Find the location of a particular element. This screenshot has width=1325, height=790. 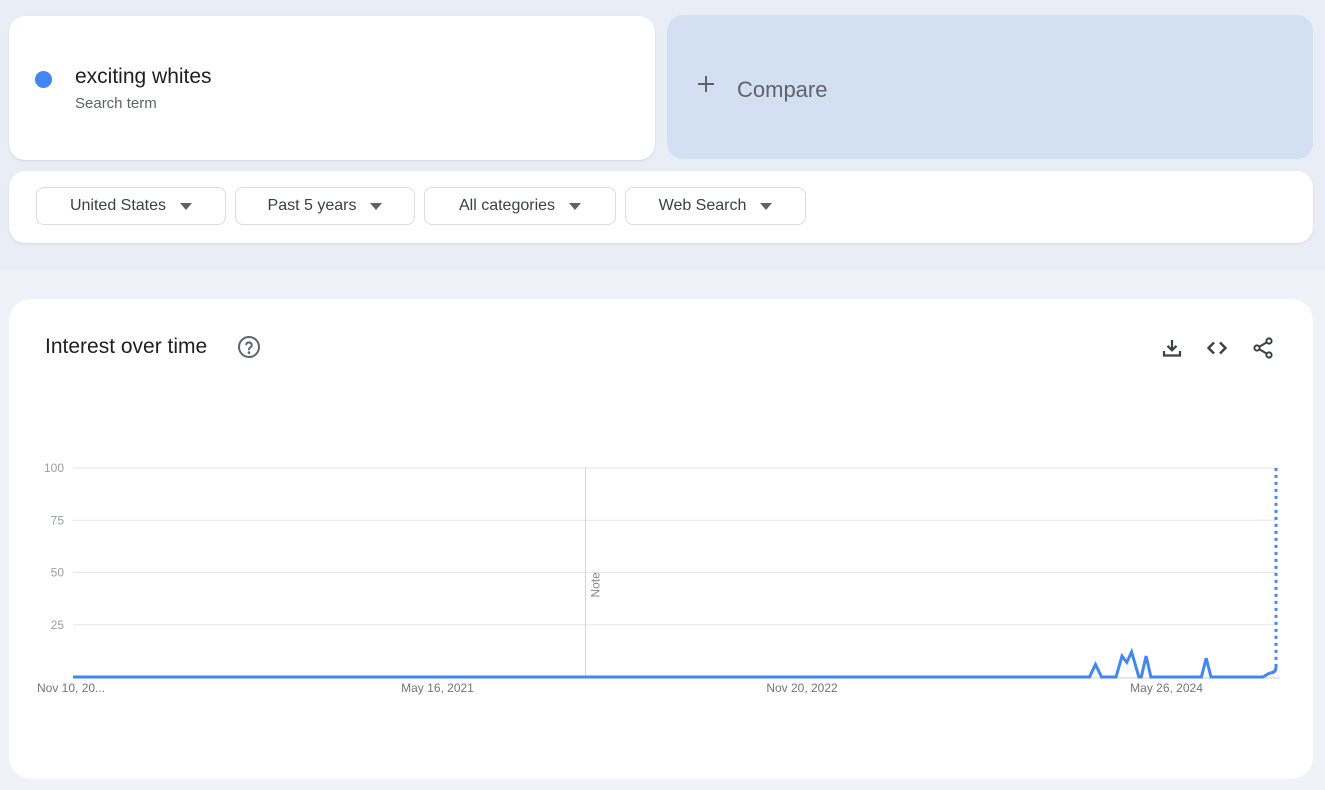

filter-search-type-label: Web Search is located at coordinates (702, 205).